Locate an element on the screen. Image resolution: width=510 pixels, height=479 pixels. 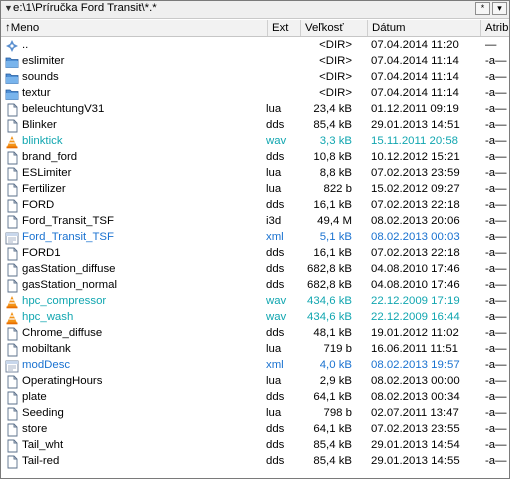
history-button: * is located at coordinates (482, 8).